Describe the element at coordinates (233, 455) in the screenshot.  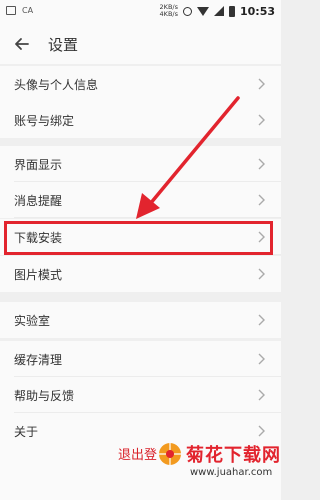
I see `watermark-brand: 菊花下载网` at that location.